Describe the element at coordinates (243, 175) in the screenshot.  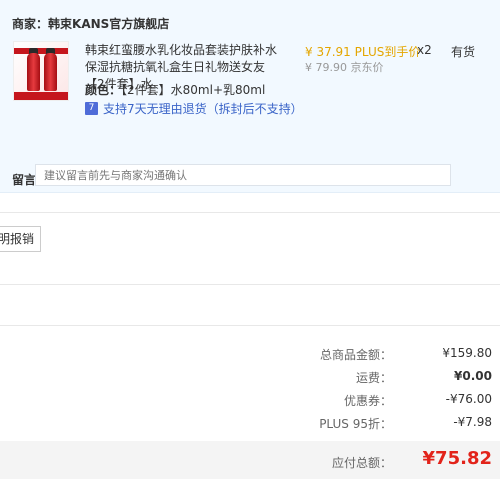
I see `note-input` at that location.